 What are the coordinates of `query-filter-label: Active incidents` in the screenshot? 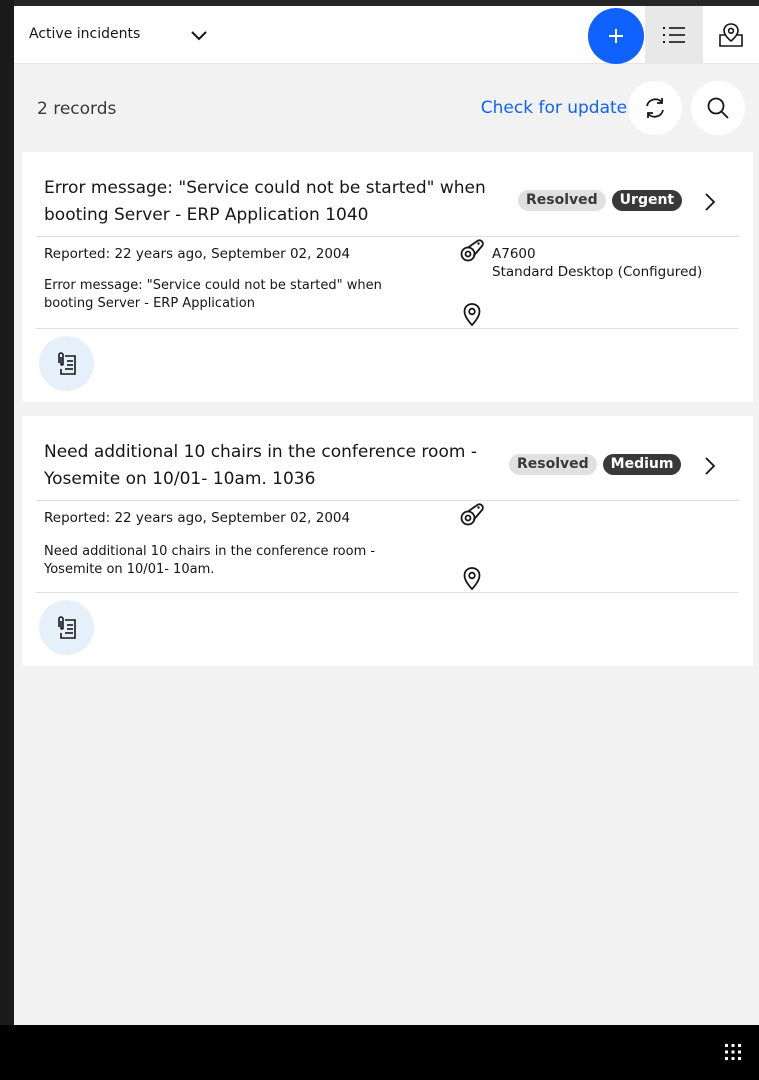 It's located at (85, 34).